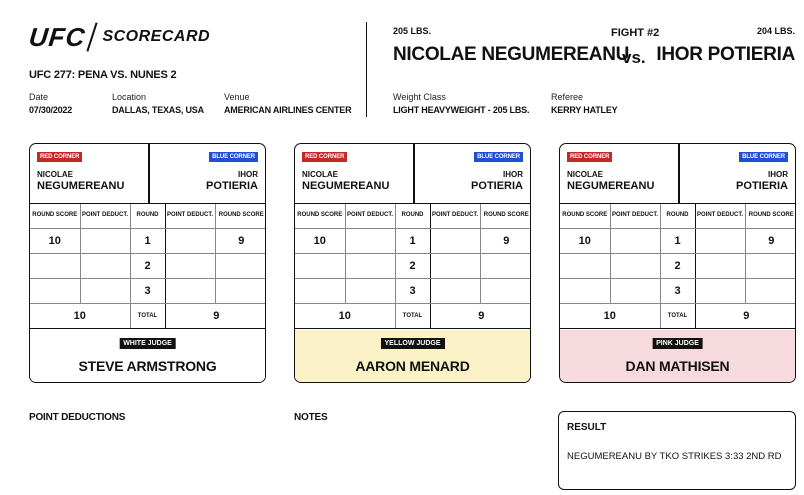 The width and height of the screenshot is (804, 495). I want to click on referee-label: Referee, so click(567, 97).